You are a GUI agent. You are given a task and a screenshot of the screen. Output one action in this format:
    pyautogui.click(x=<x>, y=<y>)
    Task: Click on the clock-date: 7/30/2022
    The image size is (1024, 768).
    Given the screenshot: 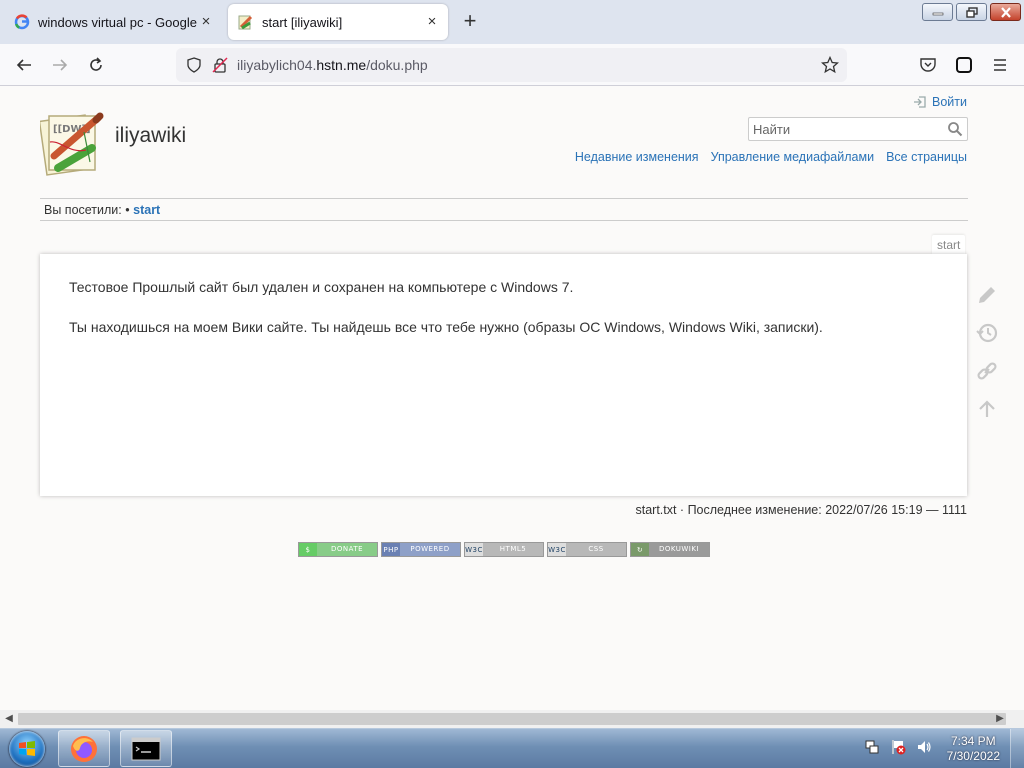 What is the action you would take?
    pyautogui.click(x=973, y=756)
    